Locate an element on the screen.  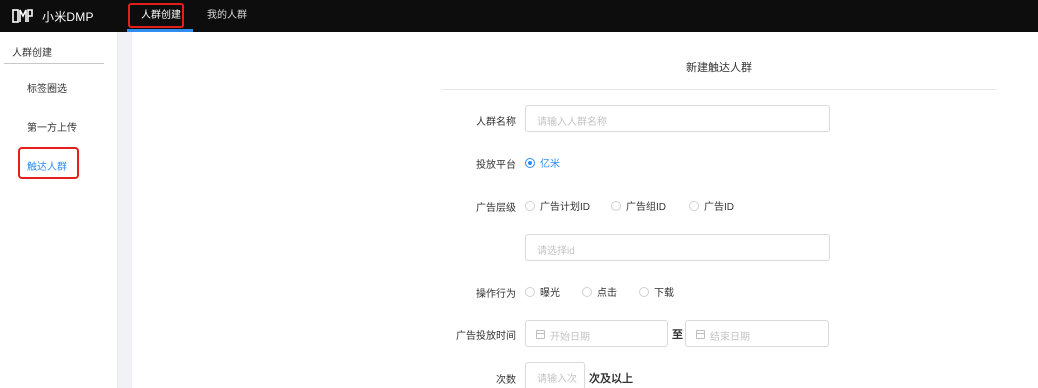
action-radio-impression: 曝光 is located at coordinates (542, 291).